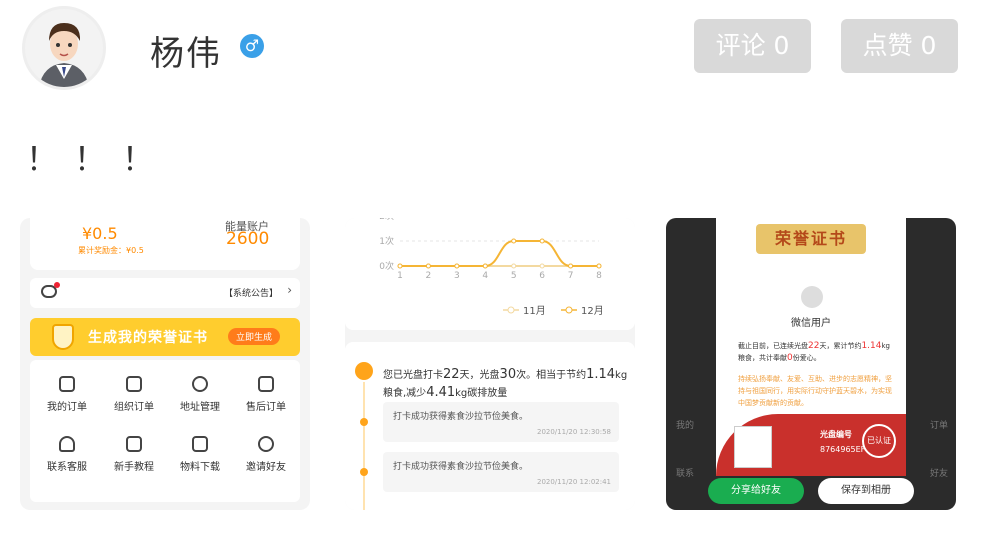 The image size is (1006, 534). I want to click on series-line, so click(499, 253).